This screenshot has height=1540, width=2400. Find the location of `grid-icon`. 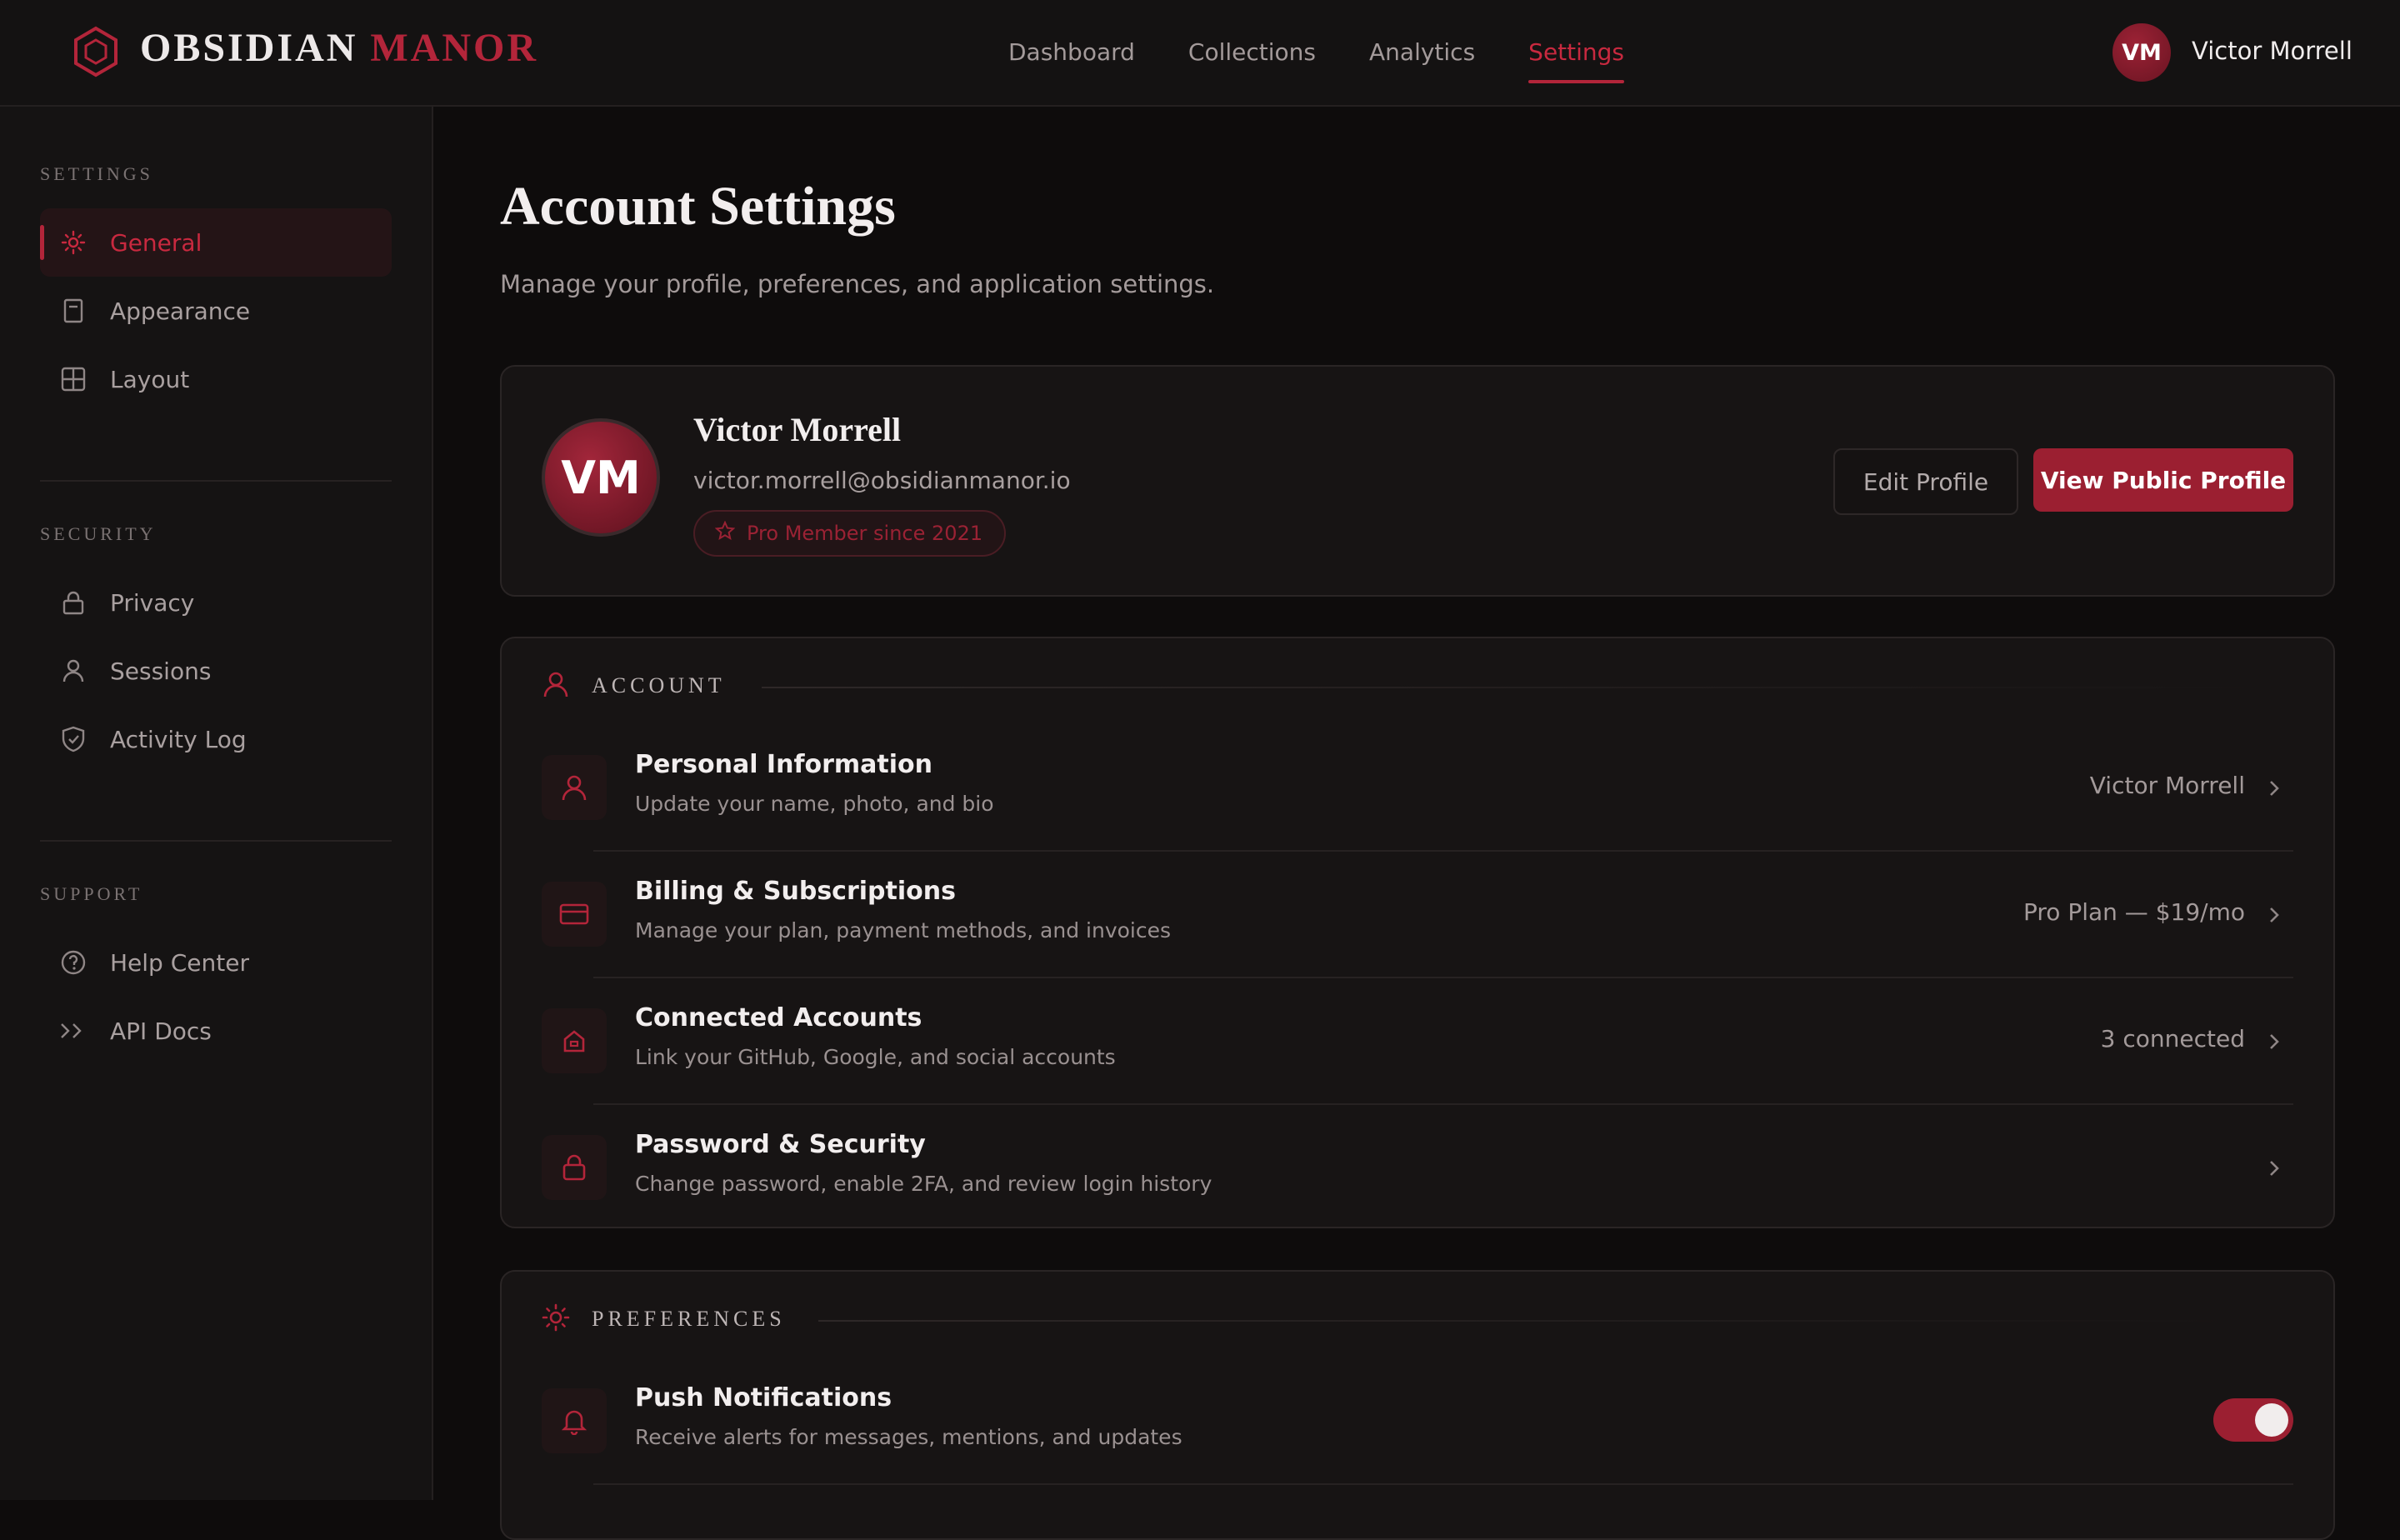

grid-icon is located at coordinates (73, 379).